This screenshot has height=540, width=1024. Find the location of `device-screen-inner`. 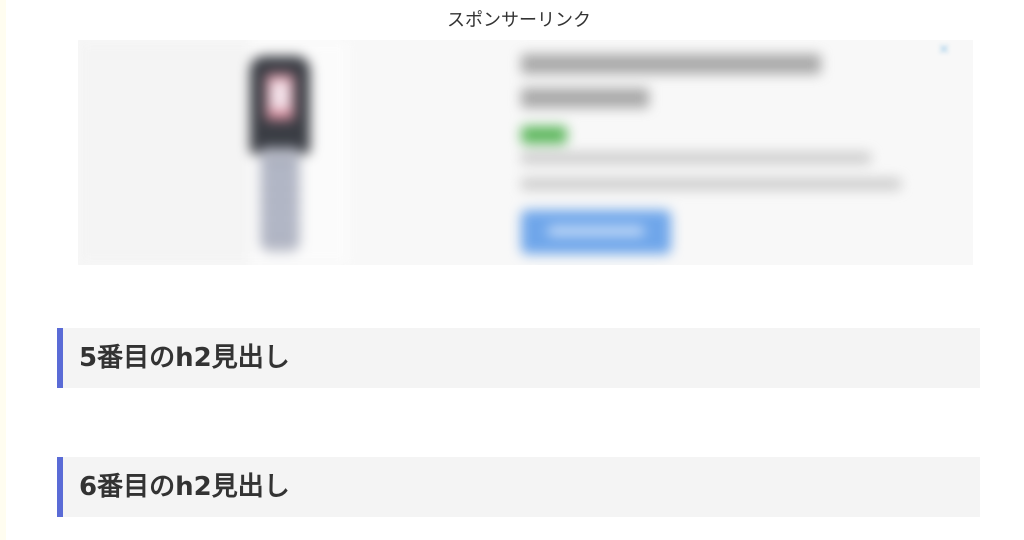

device-screen-inner is located at coordinates (280, 95).